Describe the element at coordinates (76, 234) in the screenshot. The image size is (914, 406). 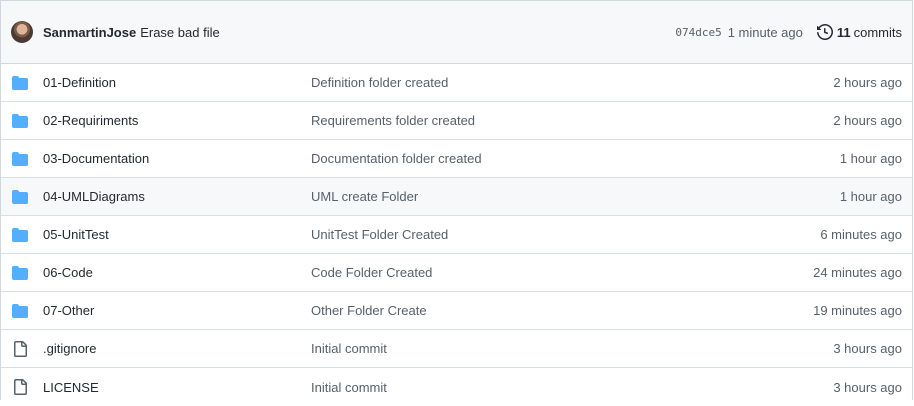
I see `file-name-link: 05-UnitTest` at that location.